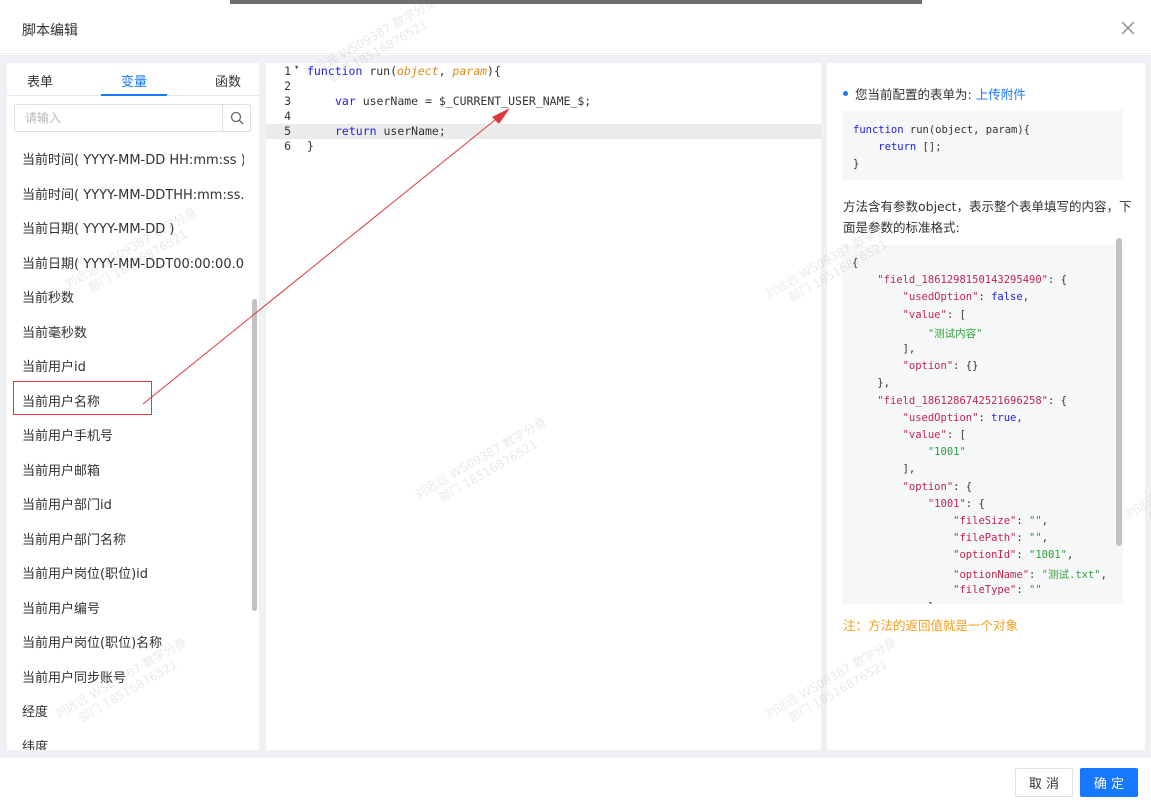 The image size is (1151, 804). Describe the element at coordinates (470, 71) in the screenshot. I see `code-param: param` at that location.